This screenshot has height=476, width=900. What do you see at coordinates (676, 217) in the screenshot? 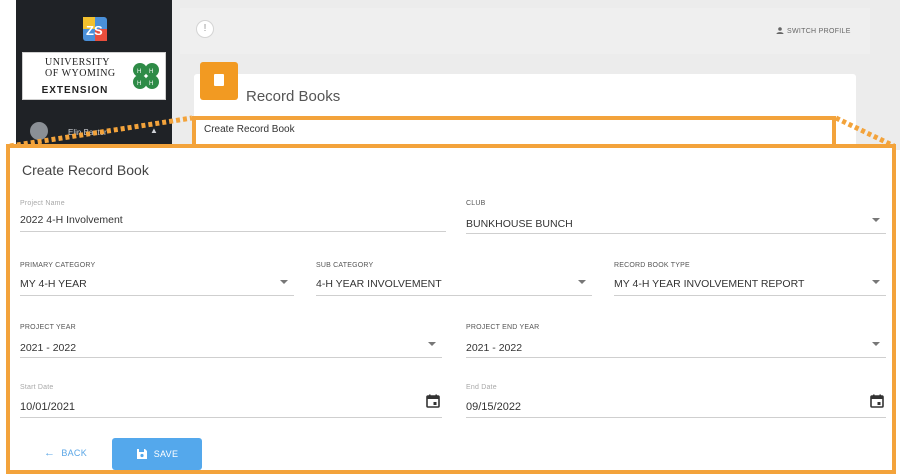
I see `club-select: CLUB BUNKHOUSE BUNCH` at bounding box center [676, 217].